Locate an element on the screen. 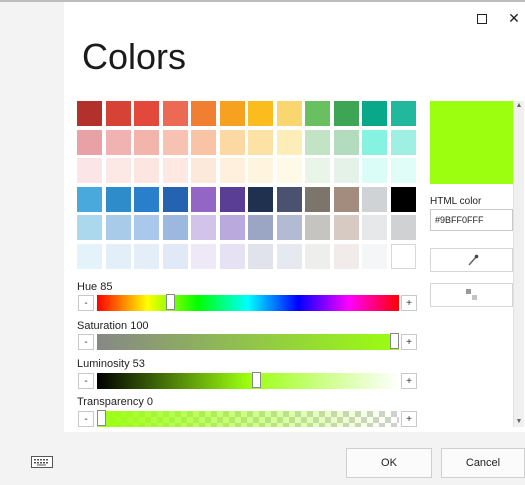  maximize-button is located at coordinates (482, 18).